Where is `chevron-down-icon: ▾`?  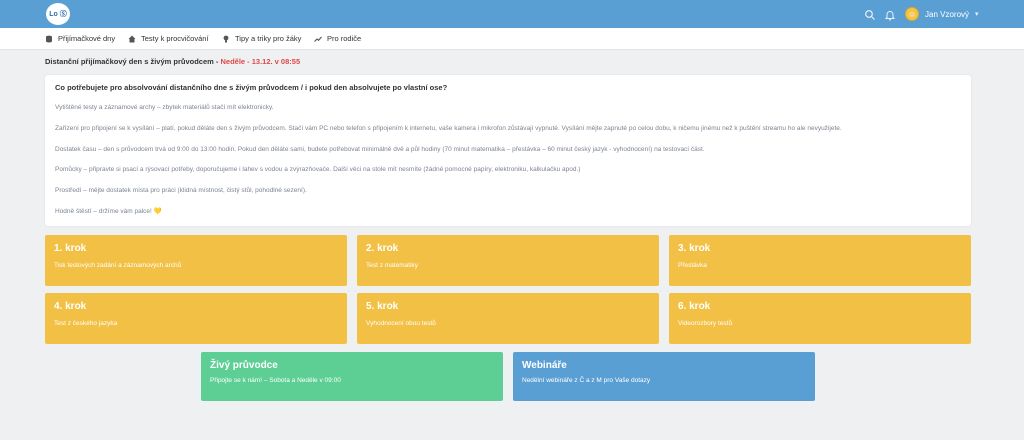 chevron-down-icon: ▾ is located at coordinates (977, 14).